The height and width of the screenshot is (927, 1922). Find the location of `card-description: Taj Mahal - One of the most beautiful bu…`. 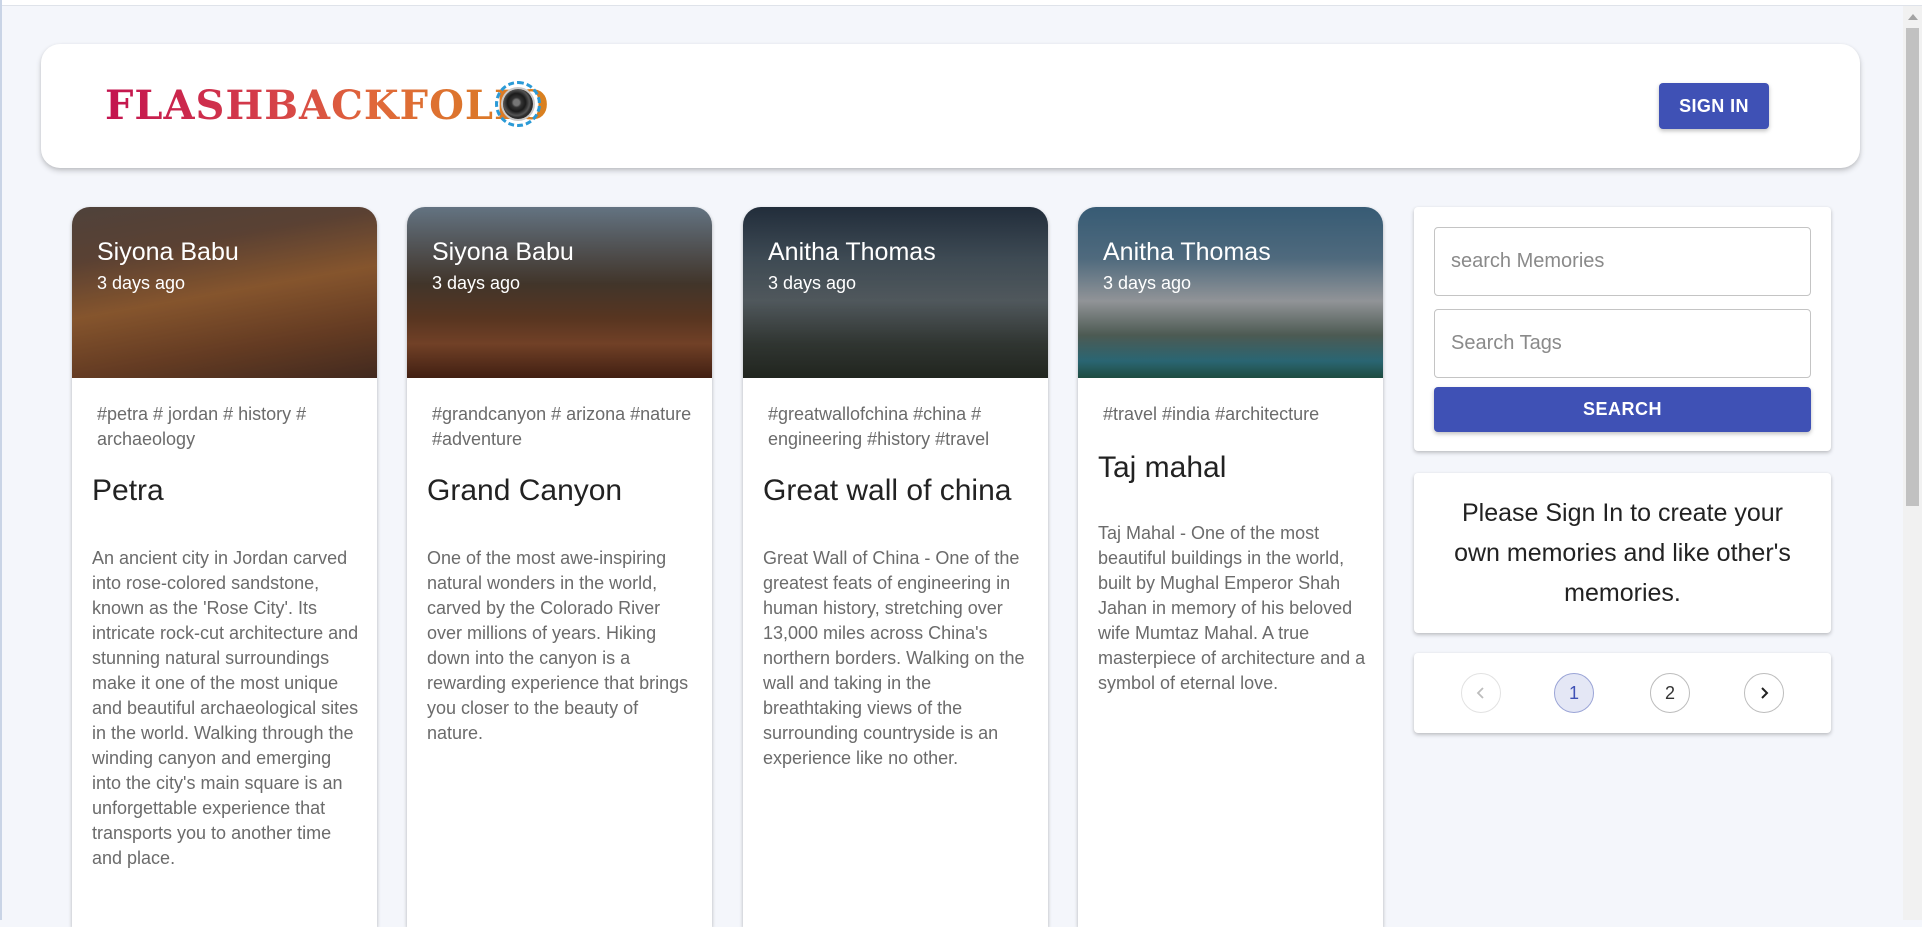

card-description: Taj Mahal - One of the most beautiful bu… is located at coordinates (1232, 608).